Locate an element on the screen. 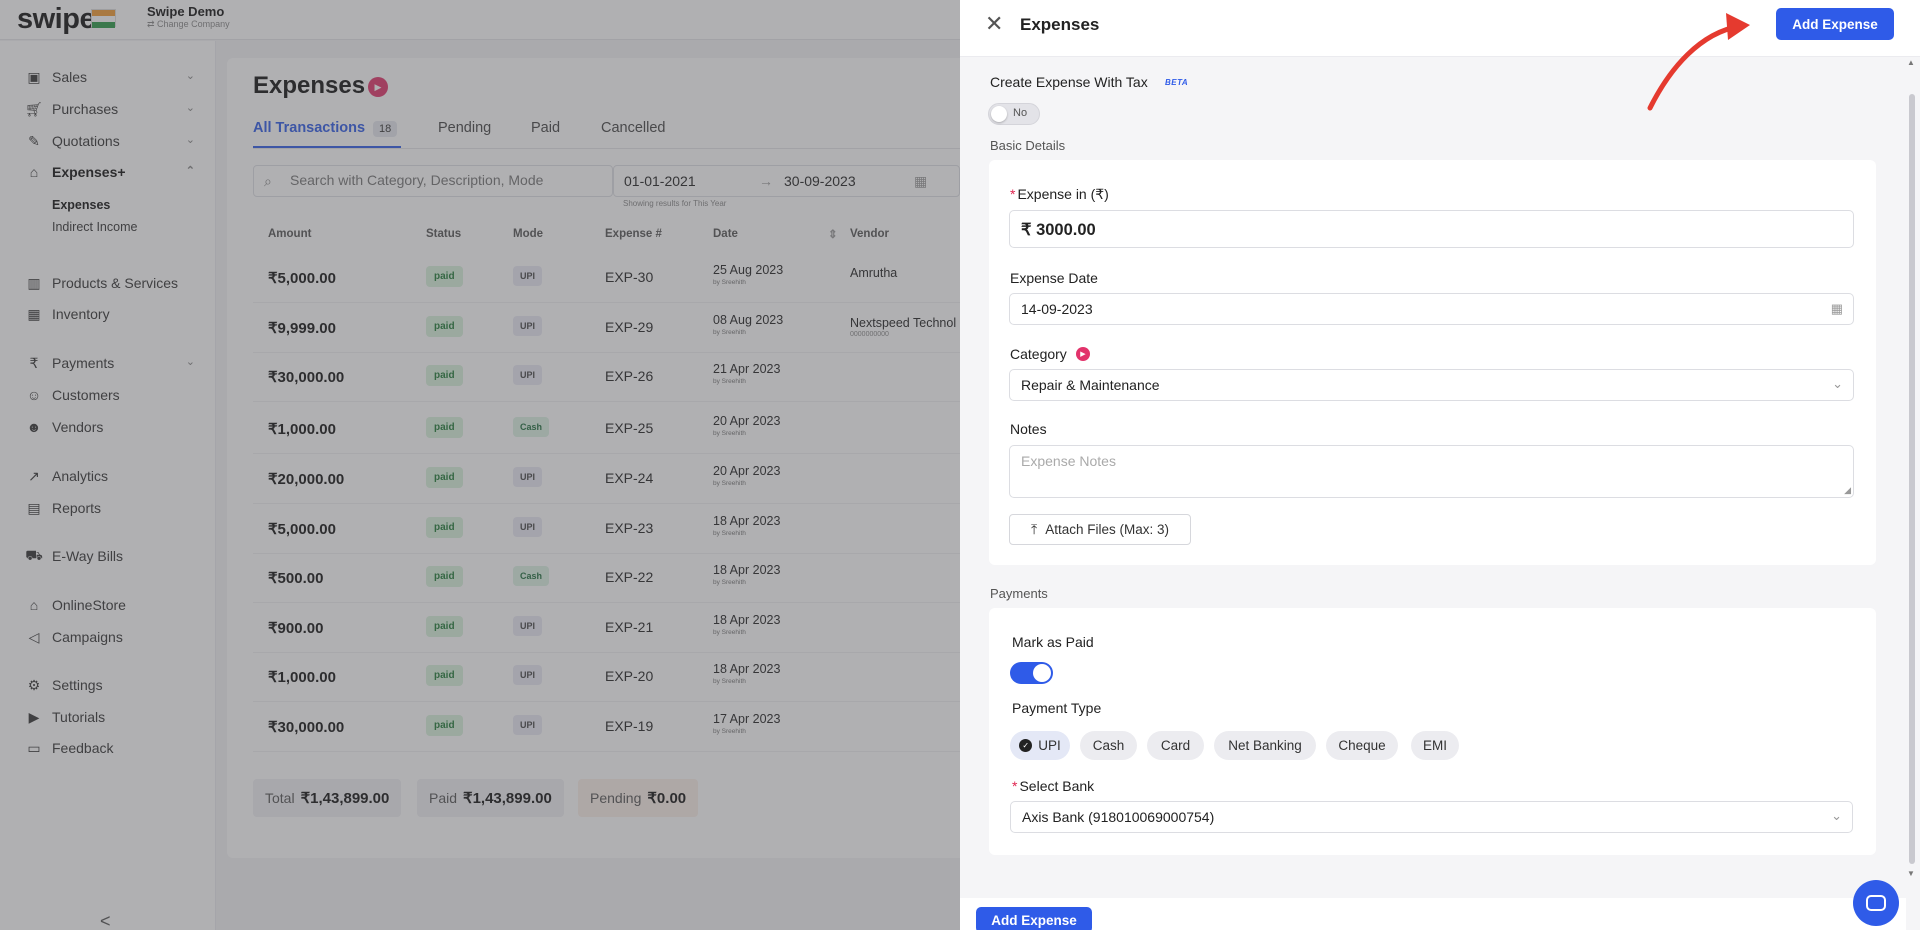 Image resolution: width=1920 pixels, height=930 pixels. upload-icon: ⤒ is located at coordinates (1034, 529).